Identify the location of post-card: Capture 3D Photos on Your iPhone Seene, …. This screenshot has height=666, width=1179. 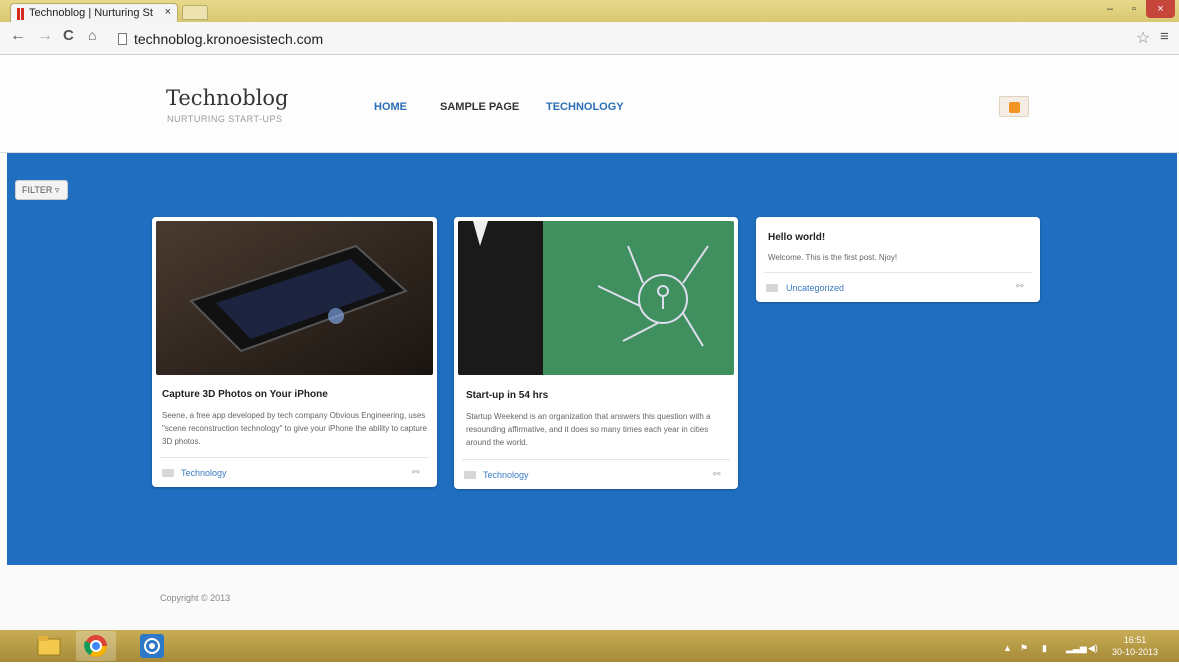
(294, 352).